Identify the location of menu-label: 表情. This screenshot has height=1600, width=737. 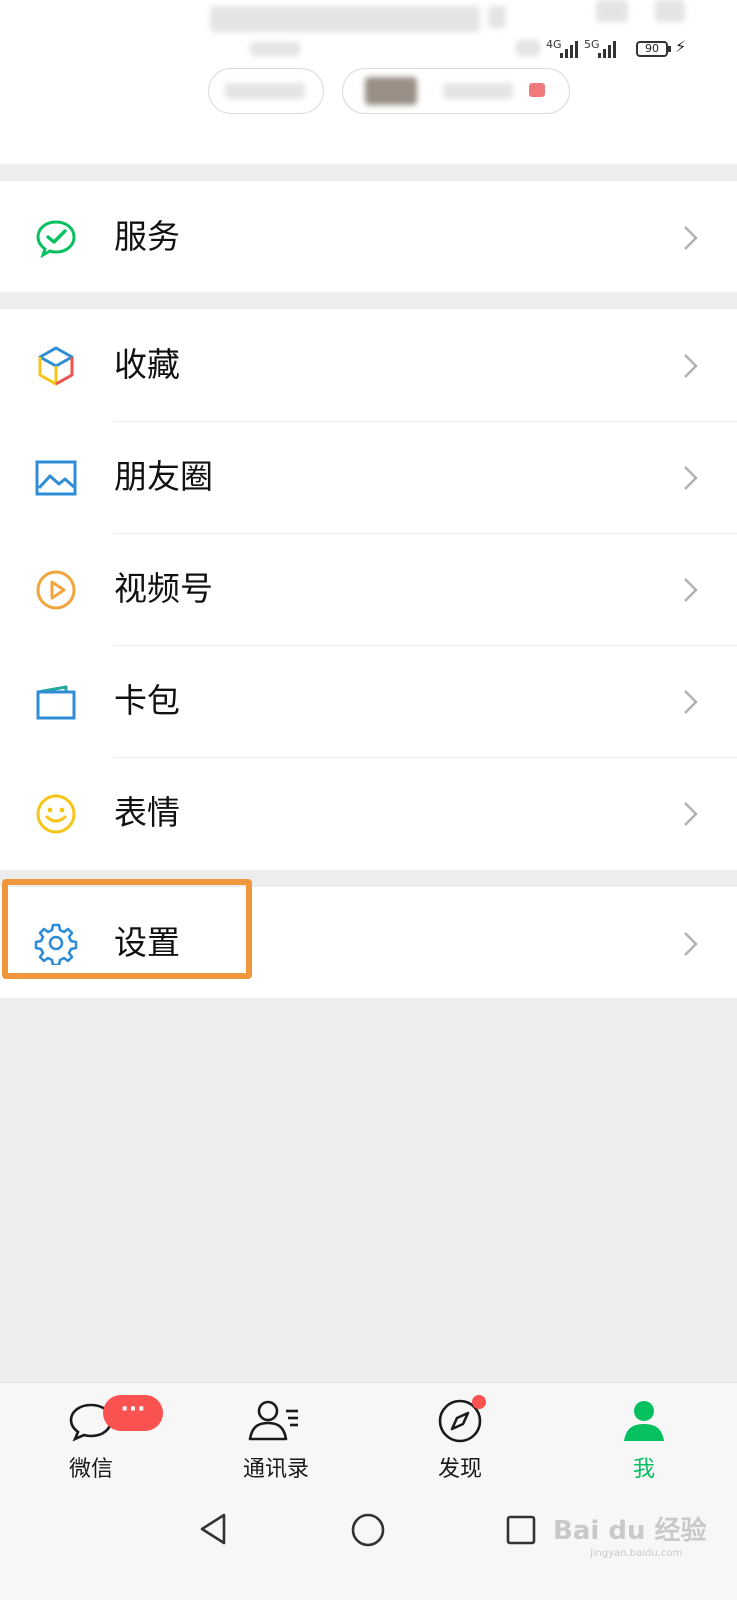
(147, 812).